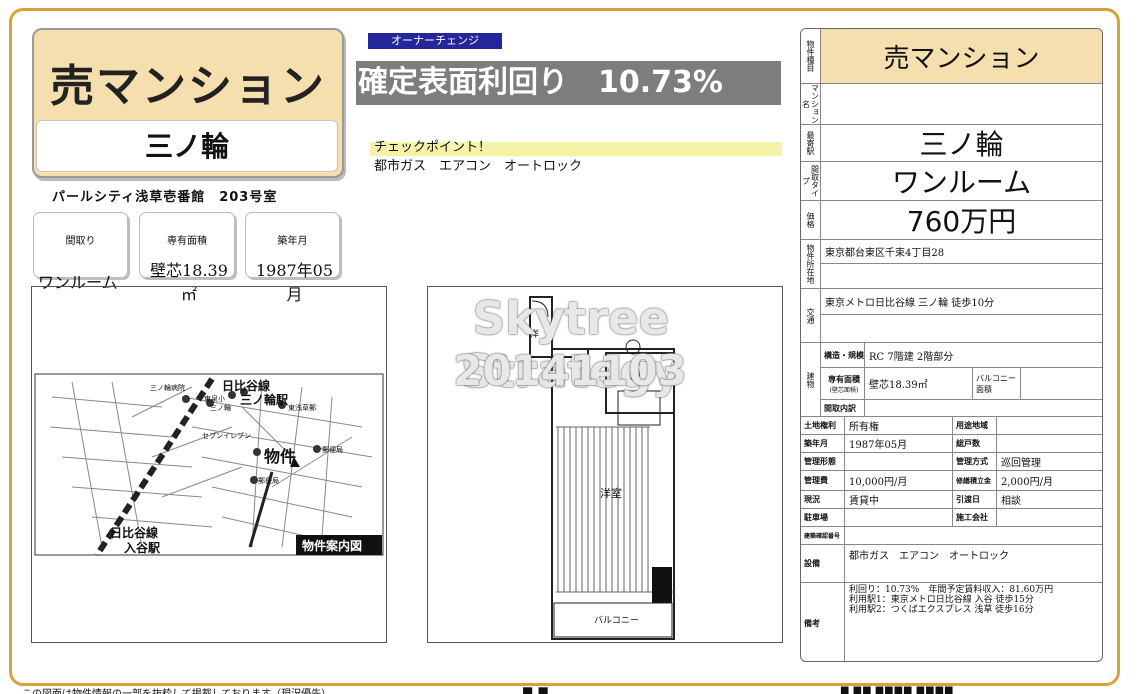 This screenshot has width=1137, height=694. Describe the element at coordinates (899, 425) in the screenshot. I see `spec-land-right-value: 所有権` at that location.